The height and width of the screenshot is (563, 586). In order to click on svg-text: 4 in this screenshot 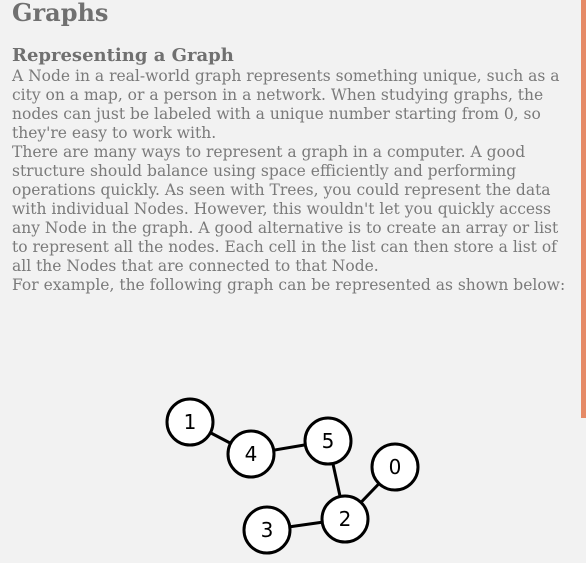, I will do `click(251, 454)`.